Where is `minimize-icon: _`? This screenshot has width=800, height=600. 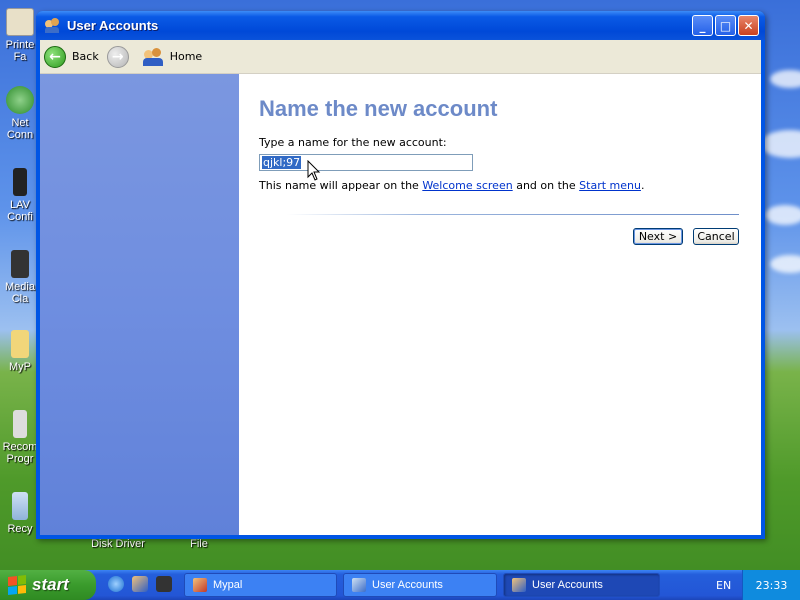
minimize-icon: _ is located at coordinates (702, 25).